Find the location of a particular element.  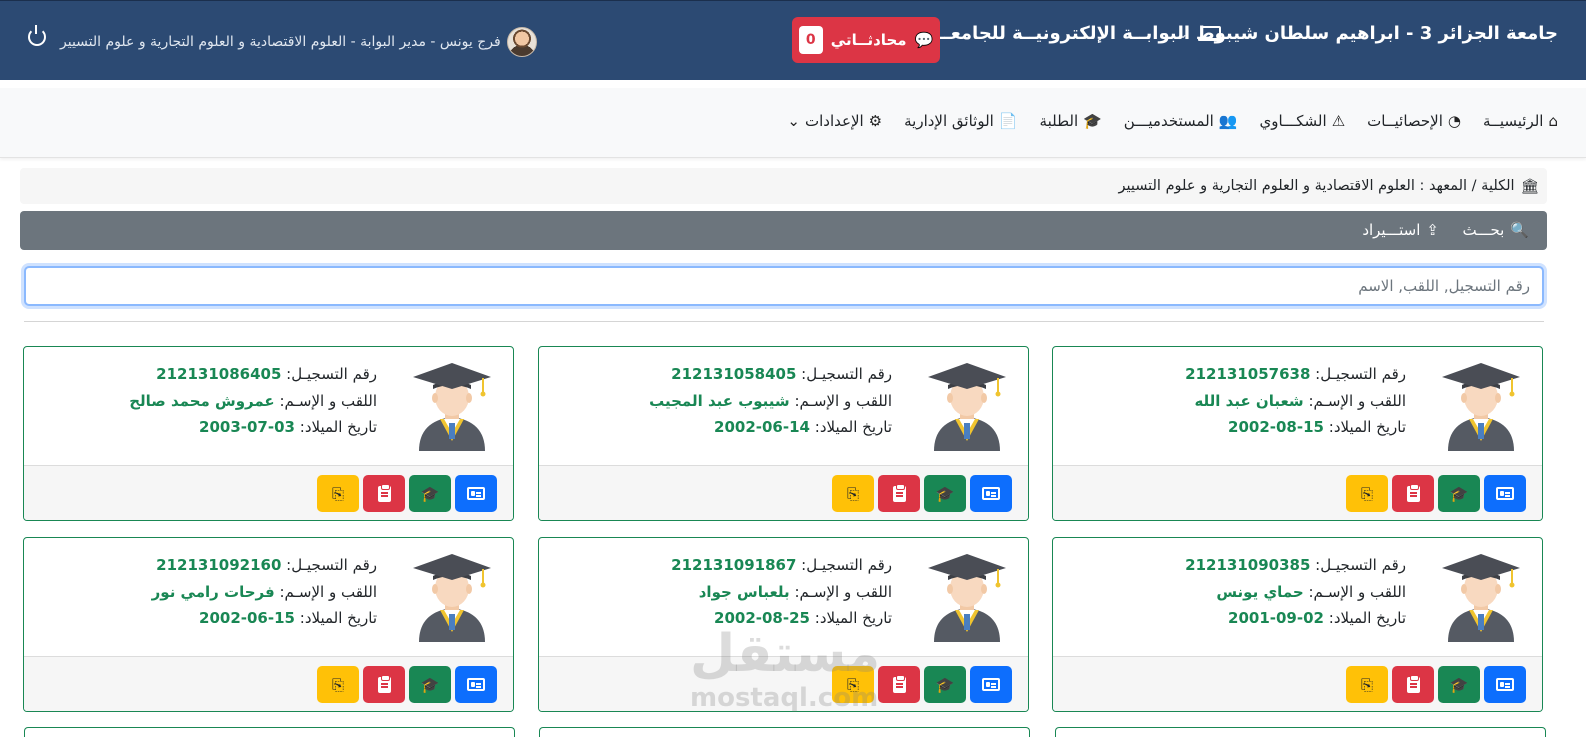

nav-complaints: ⚠ الشكـــاوي is located at coordinates (1303, 121).